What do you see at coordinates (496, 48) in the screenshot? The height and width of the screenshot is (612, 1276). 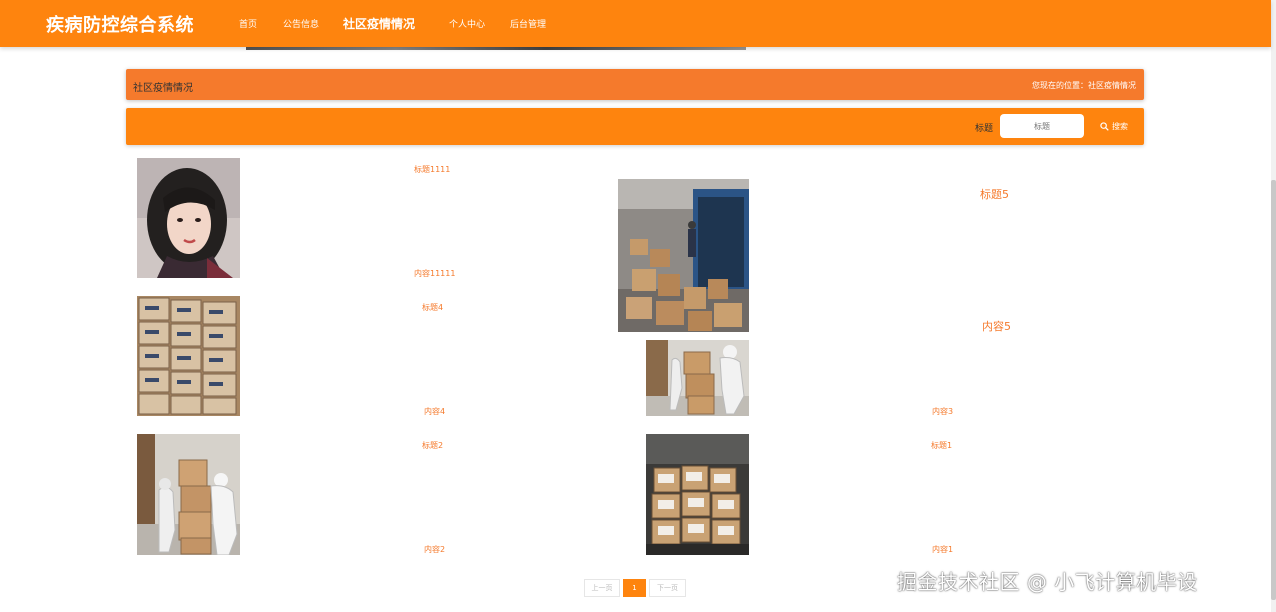 I see `banner-image-edge` at bounding box center [496, 48].